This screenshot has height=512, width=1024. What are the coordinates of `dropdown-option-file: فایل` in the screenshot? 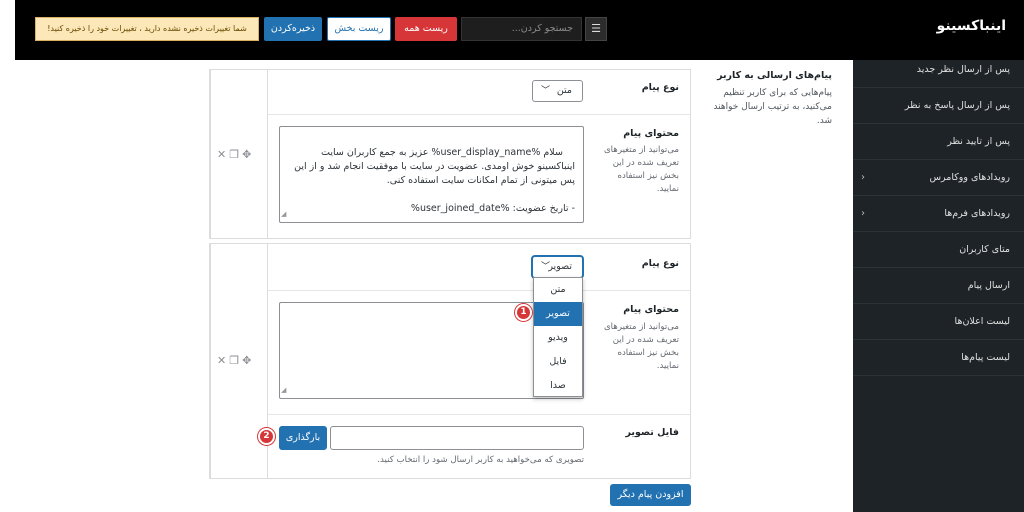 It's located at (558, 362).